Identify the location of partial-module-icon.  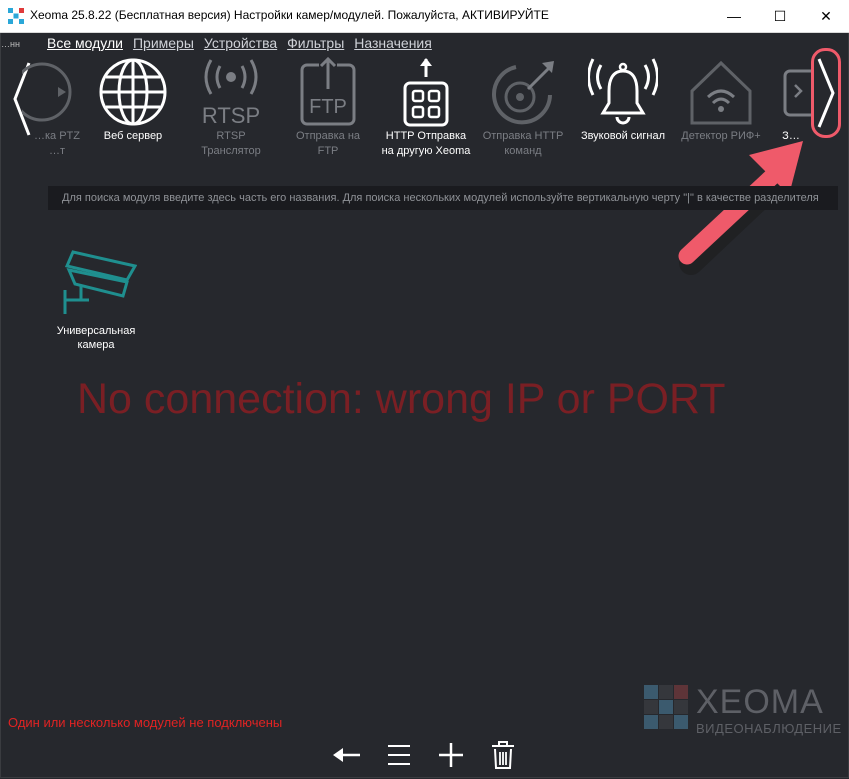
(797, 93).